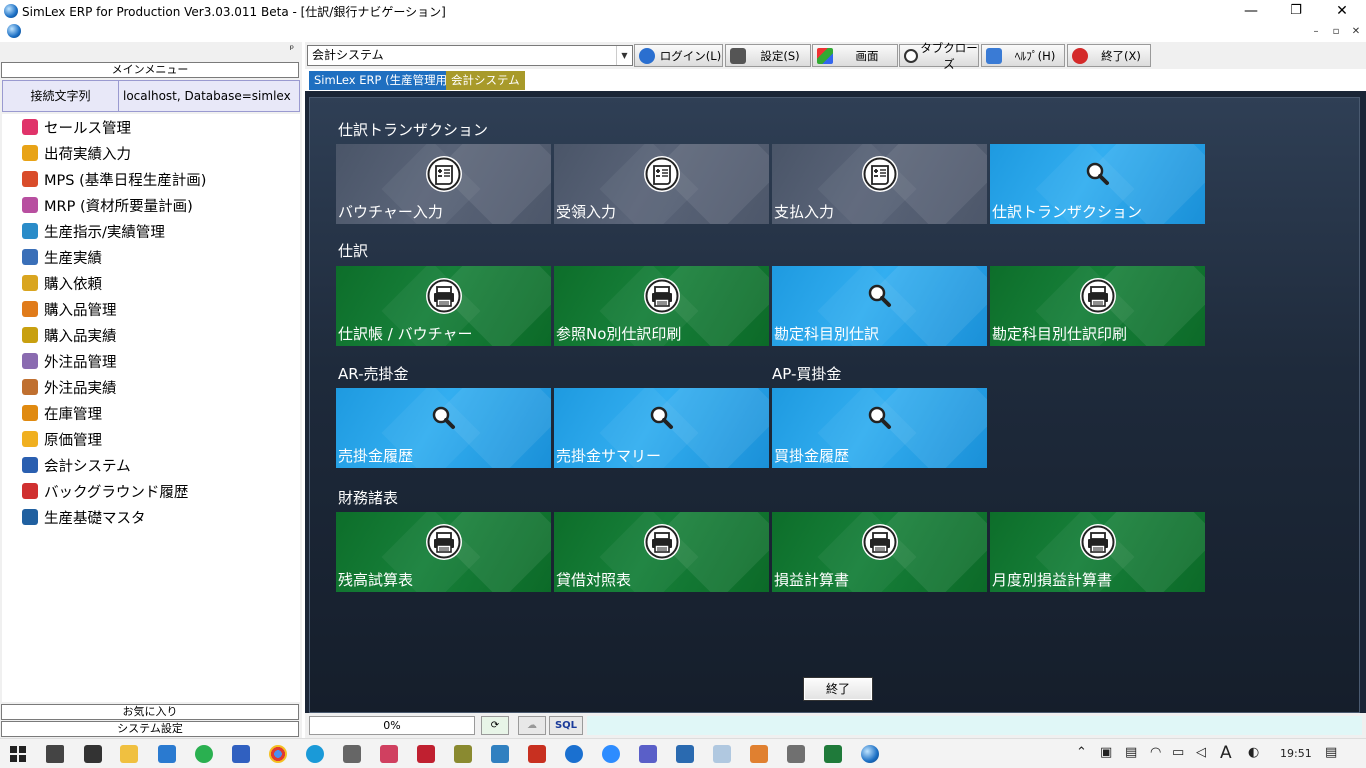 This screenshot has height=768, width=1366. What do you see at coordinates (443, 306) in the screenshot?
I see `tile-button: 仕訳帳 / バウチャー` at bounding box center [443, 306].